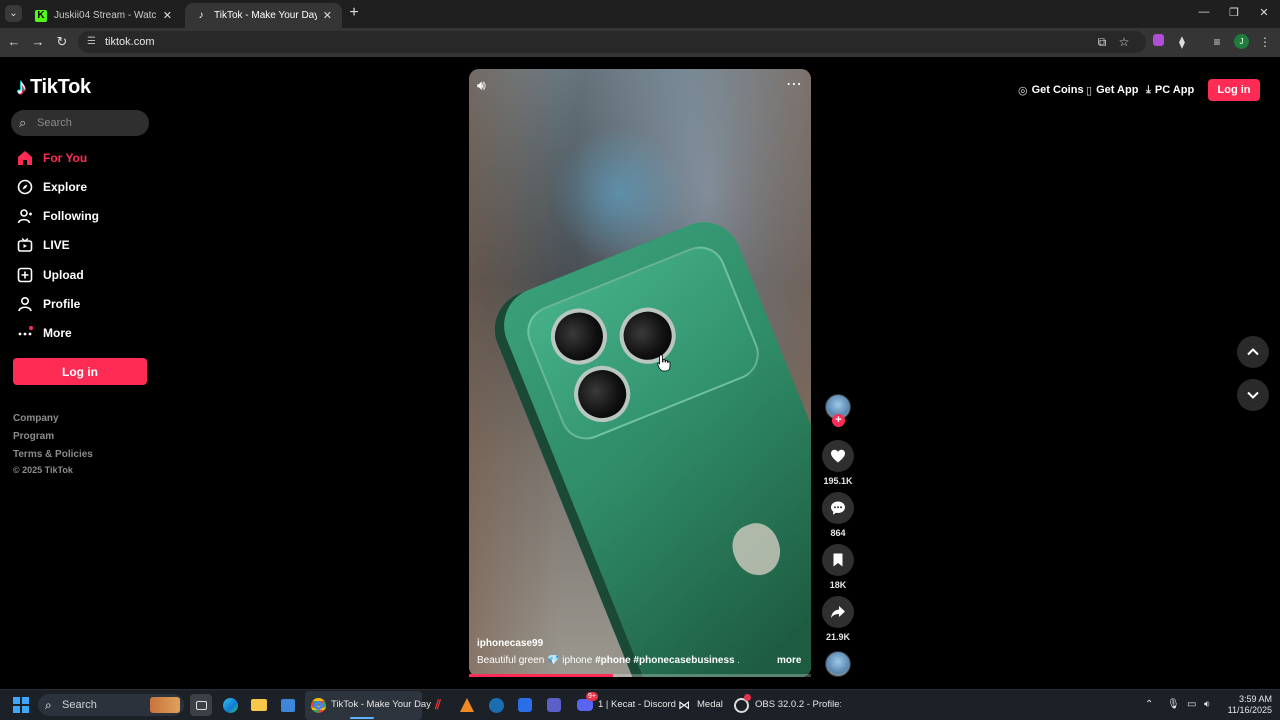 This screenshot has width=1280, height=720. I want to click on compass-icon, so click(25, 187).